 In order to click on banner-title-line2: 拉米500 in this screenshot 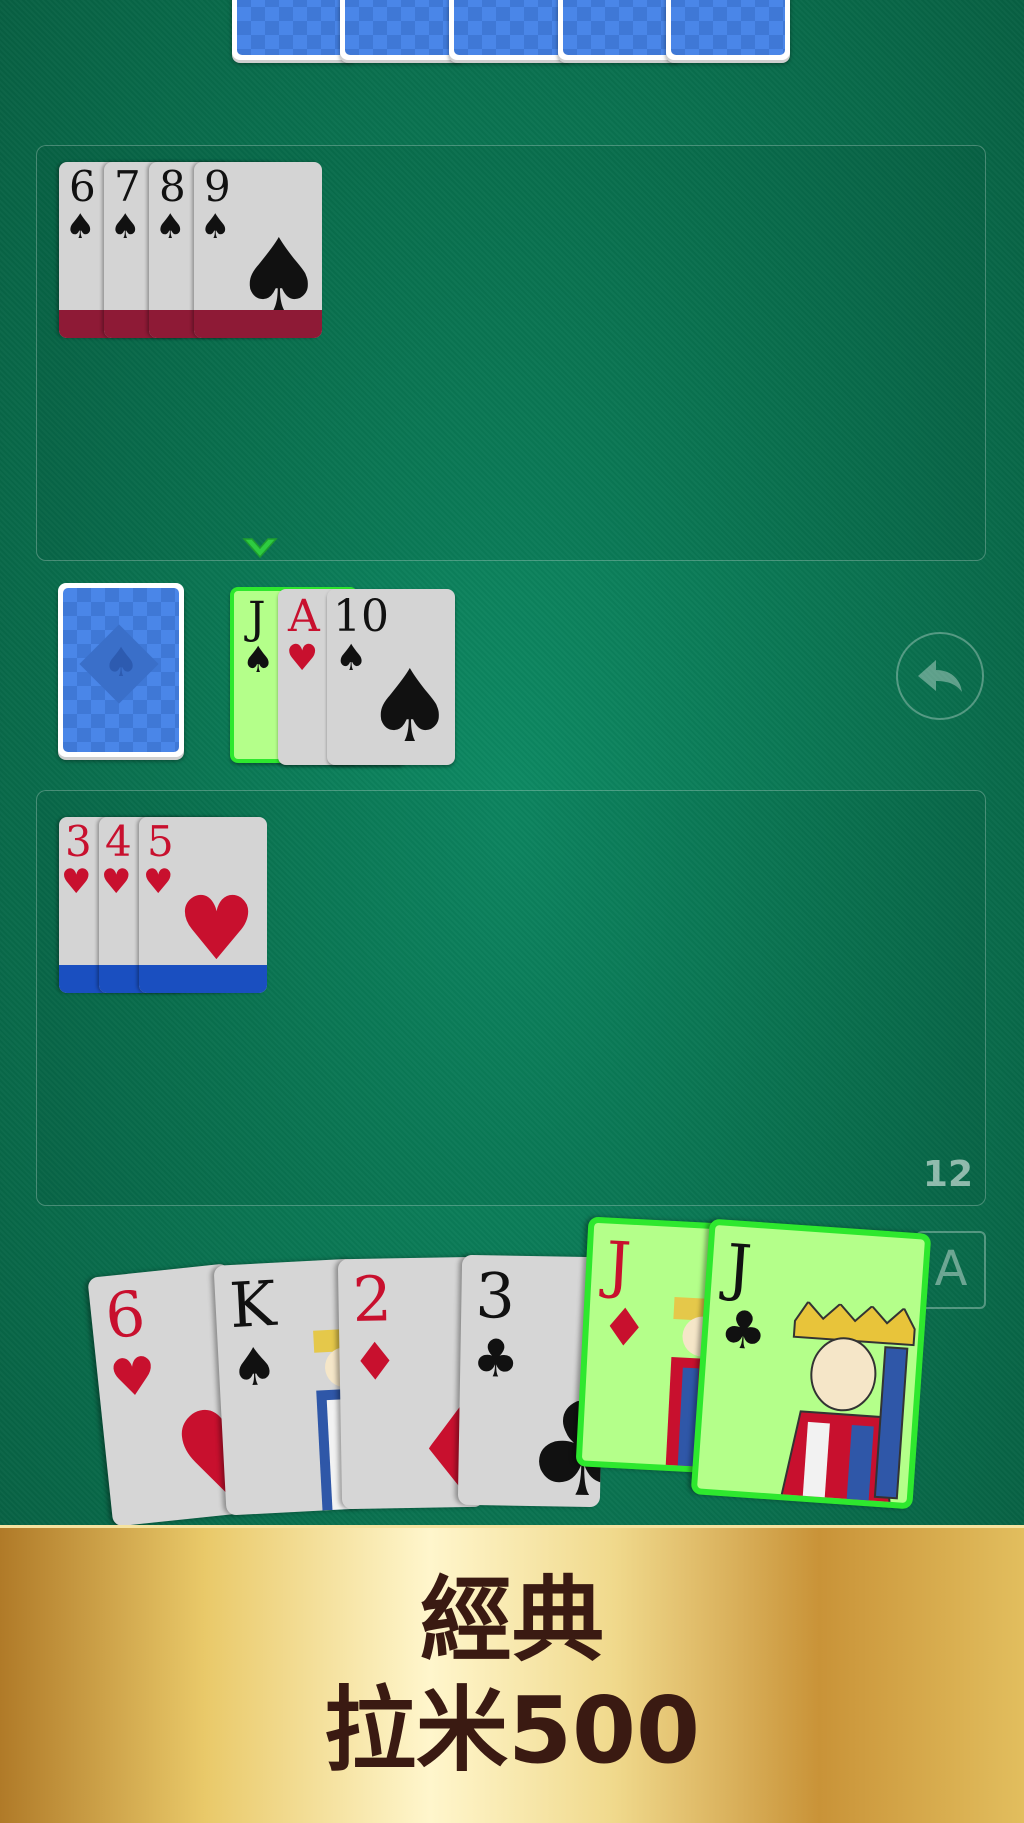, I will do `click(512, 1730)`.